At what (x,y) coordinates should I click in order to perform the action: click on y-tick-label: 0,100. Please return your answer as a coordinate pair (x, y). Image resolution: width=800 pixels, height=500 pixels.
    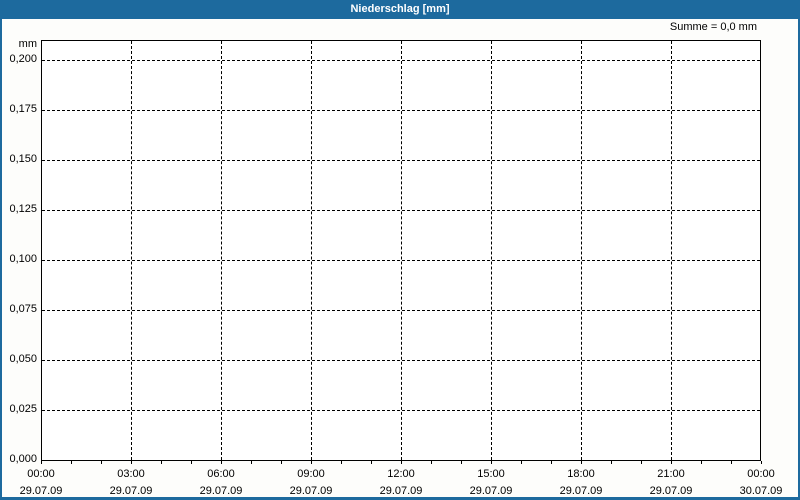
    Looking at the image, I should click on (23, 259).